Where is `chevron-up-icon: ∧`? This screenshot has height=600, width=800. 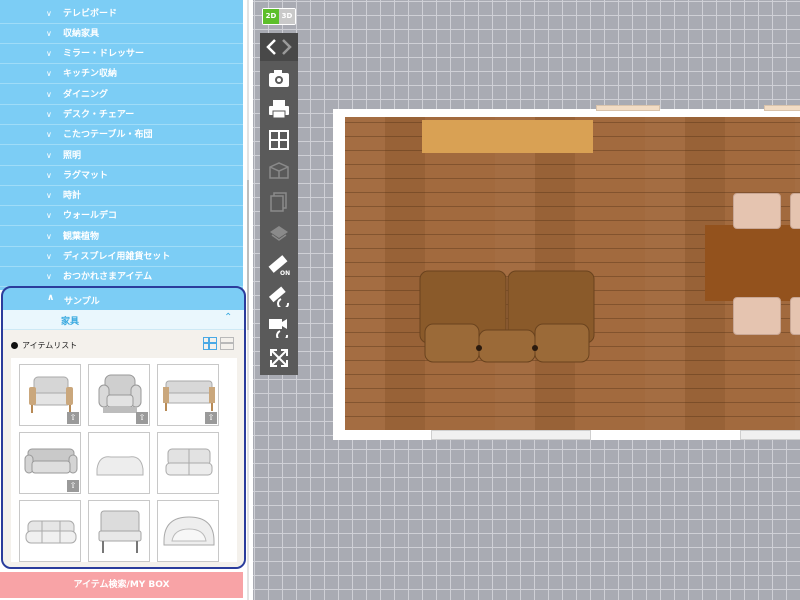
chevron-up-icon: ∧ is located at coordinates (51, 298).